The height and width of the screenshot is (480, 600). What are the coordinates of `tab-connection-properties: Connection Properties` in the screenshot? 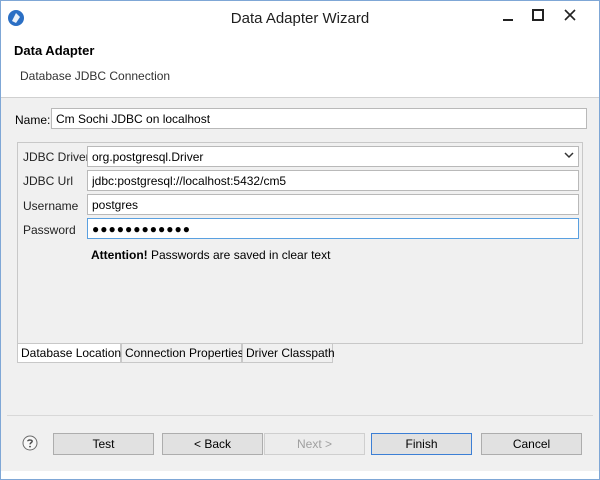 It's located at (182, 353).